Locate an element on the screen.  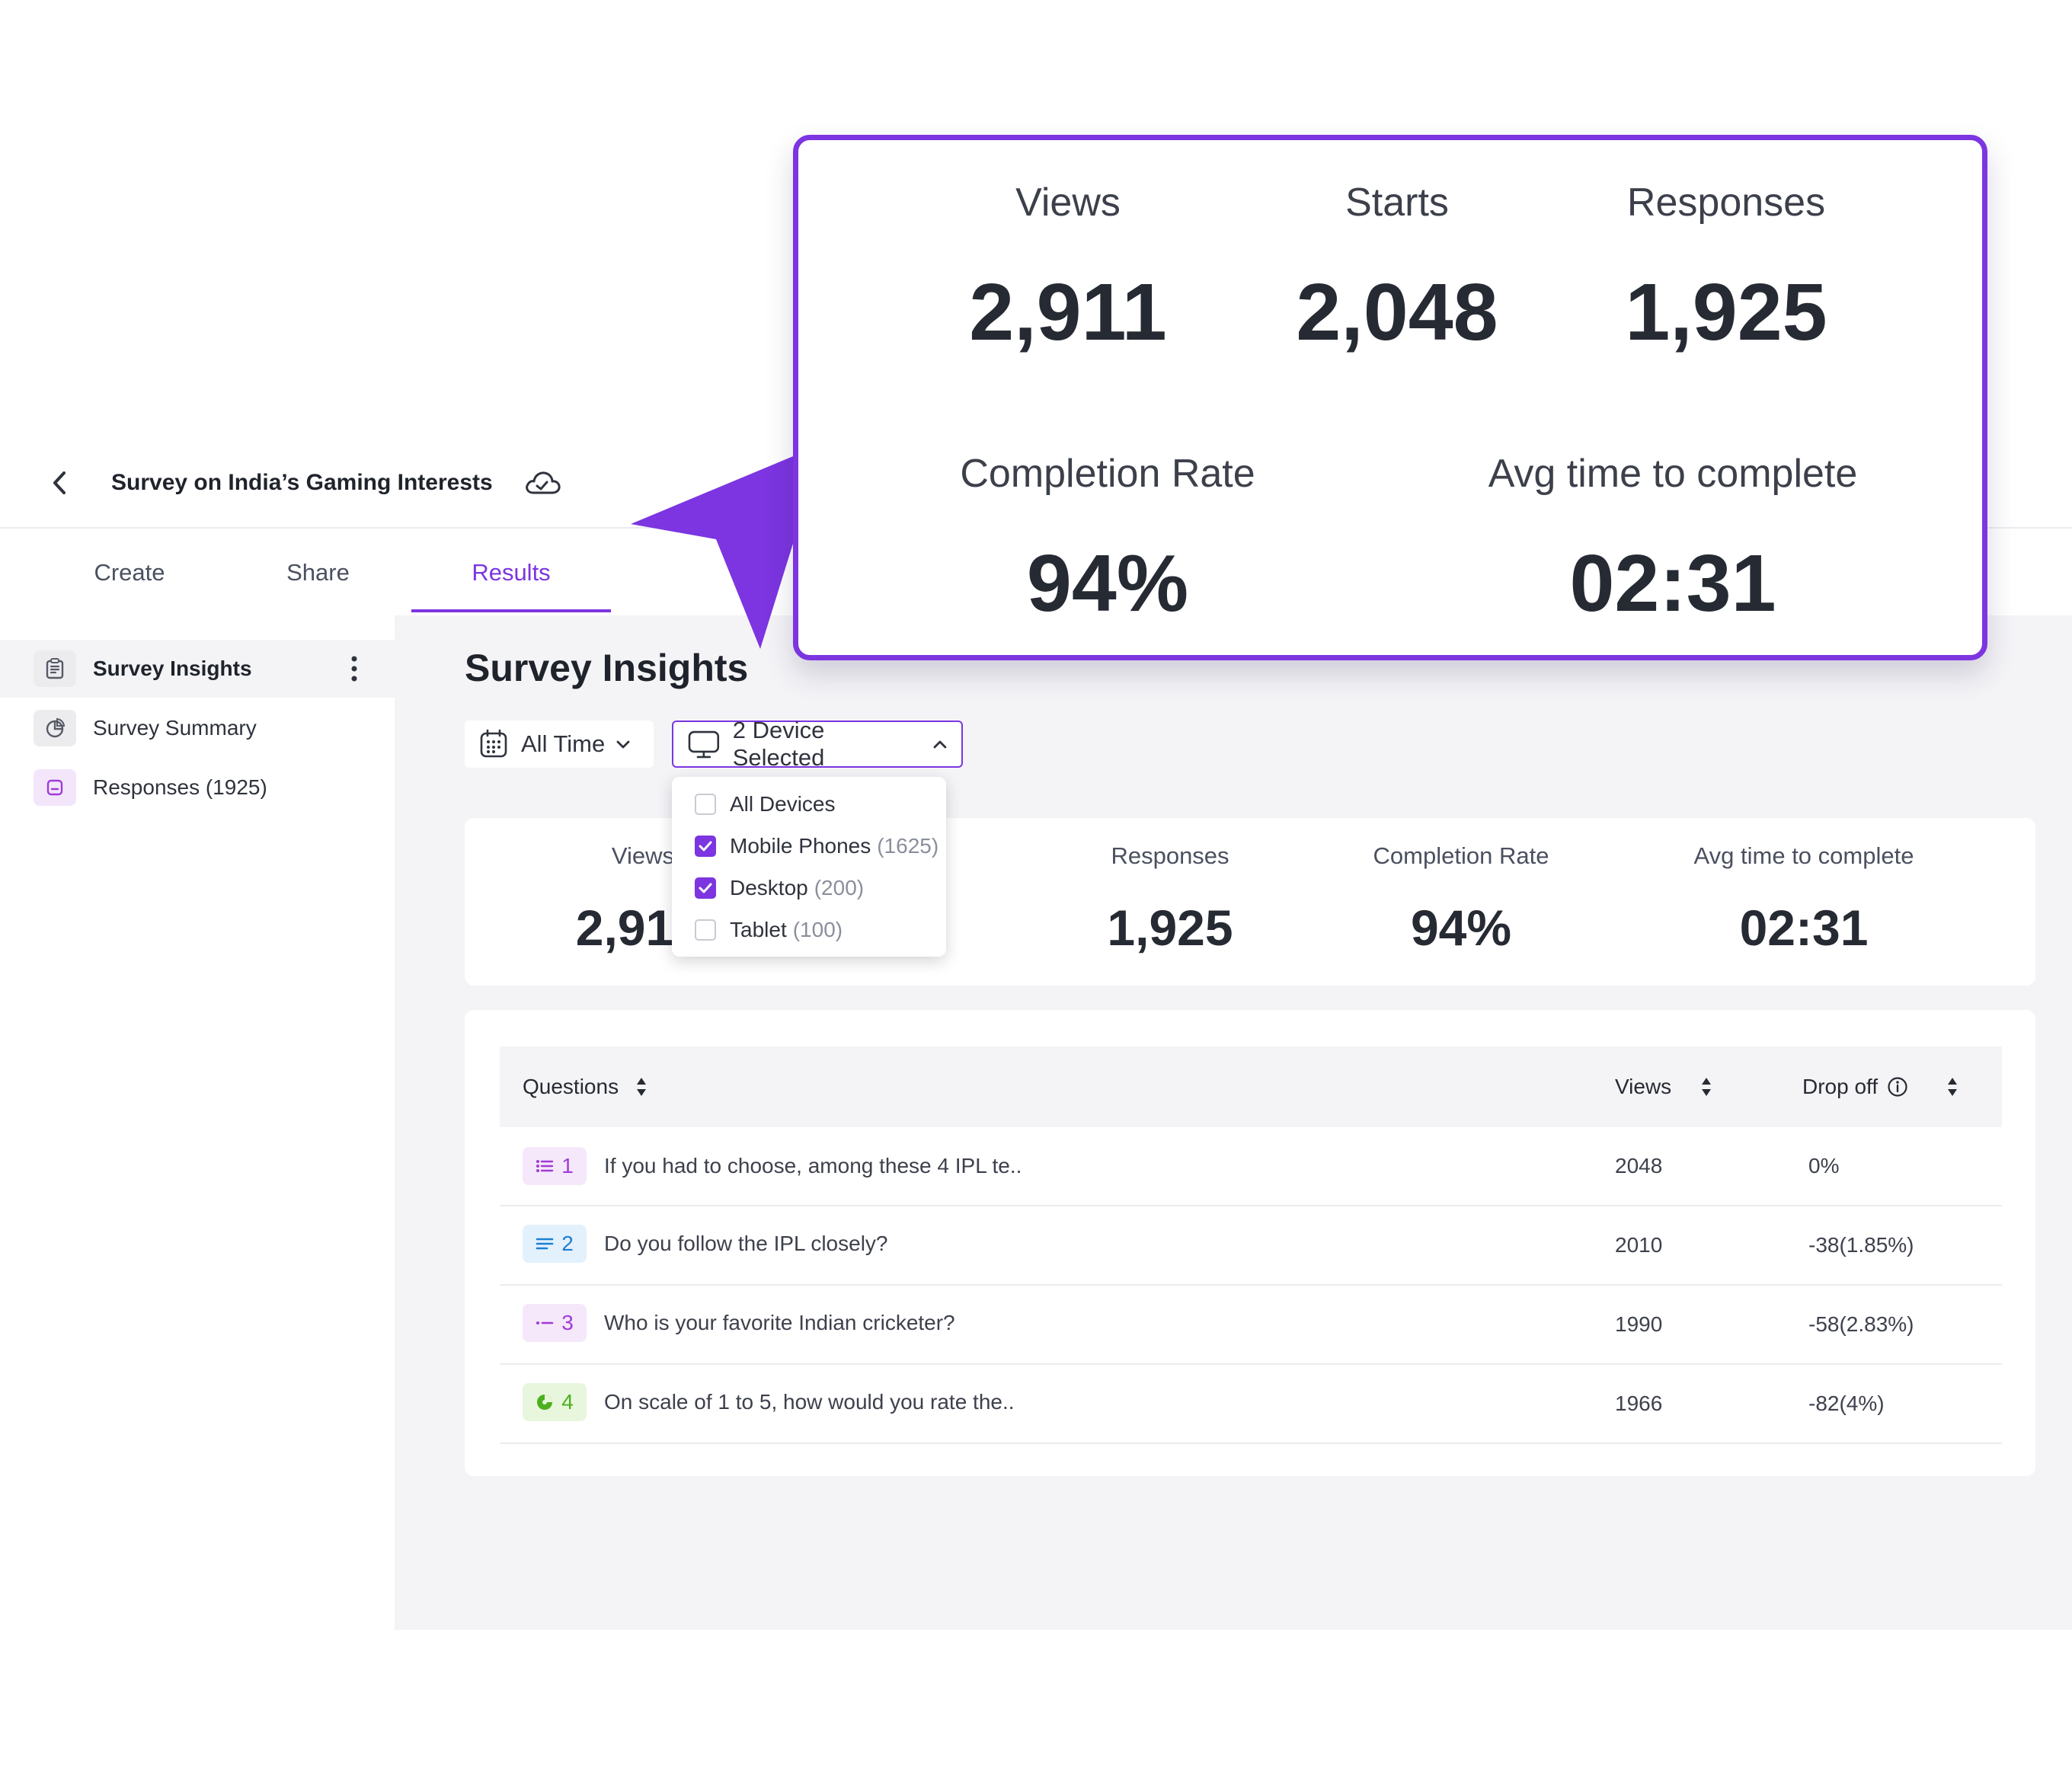
short-answer-icon is located at coordinates (545, 1322).